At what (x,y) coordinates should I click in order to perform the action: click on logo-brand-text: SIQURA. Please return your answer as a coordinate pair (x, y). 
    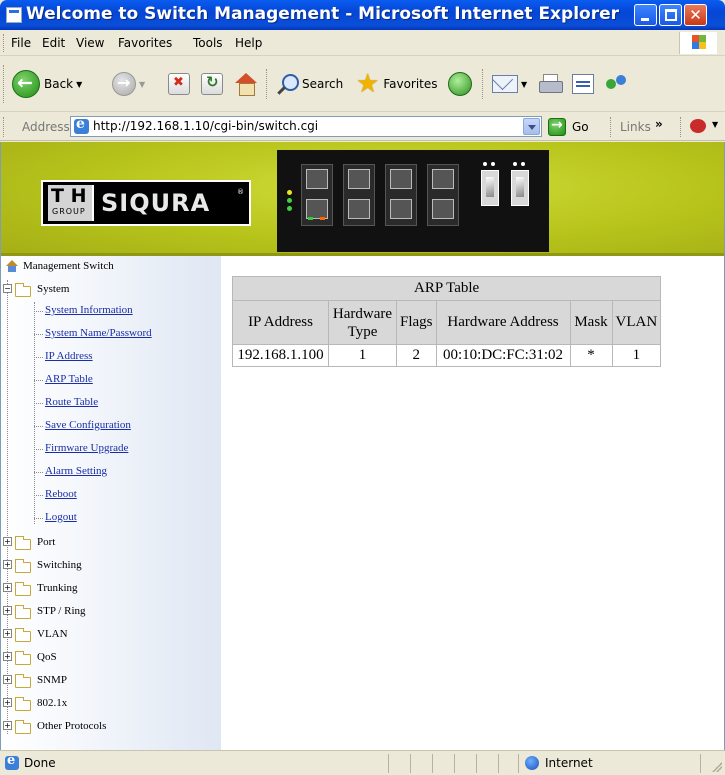
    Looking at the image, I should click on (156, 203).